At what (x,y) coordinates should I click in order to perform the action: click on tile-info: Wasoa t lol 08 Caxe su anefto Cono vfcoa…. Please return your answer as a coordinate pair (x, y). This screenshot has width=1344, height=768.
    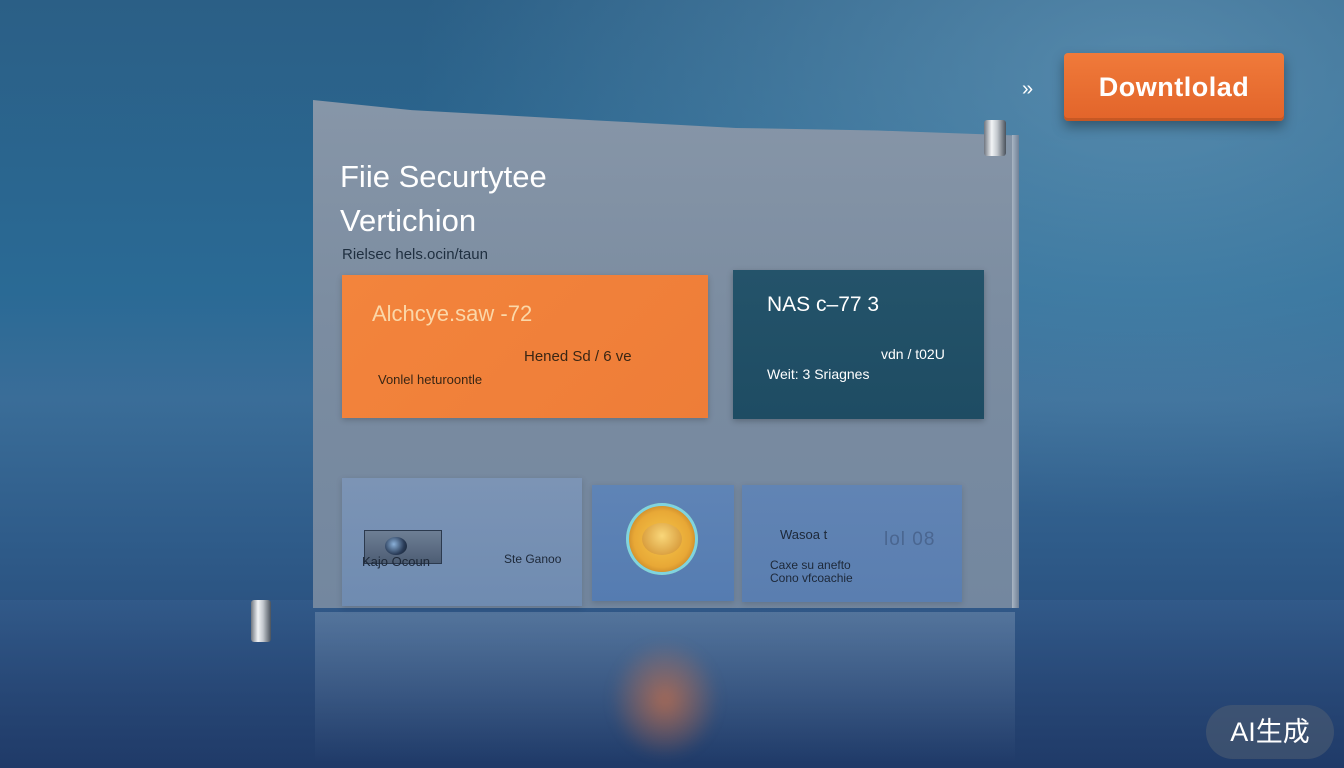
    Looking at the image, I should click on (852, 543).